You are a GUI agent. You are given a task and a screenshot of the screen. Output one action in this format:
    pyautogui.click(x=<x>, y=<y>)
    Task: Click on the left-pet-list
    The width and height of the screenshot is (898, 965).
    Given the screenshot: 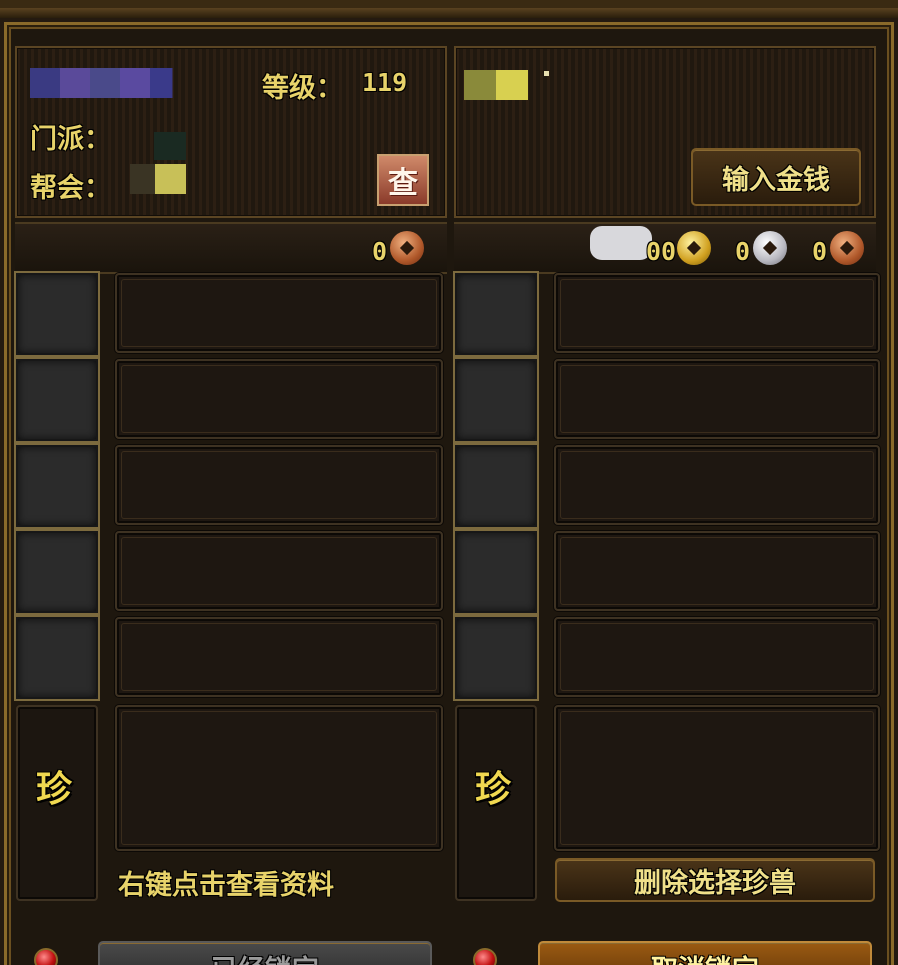 What is the action you would take?
    pyautogui.click(x=279, y=778)
    